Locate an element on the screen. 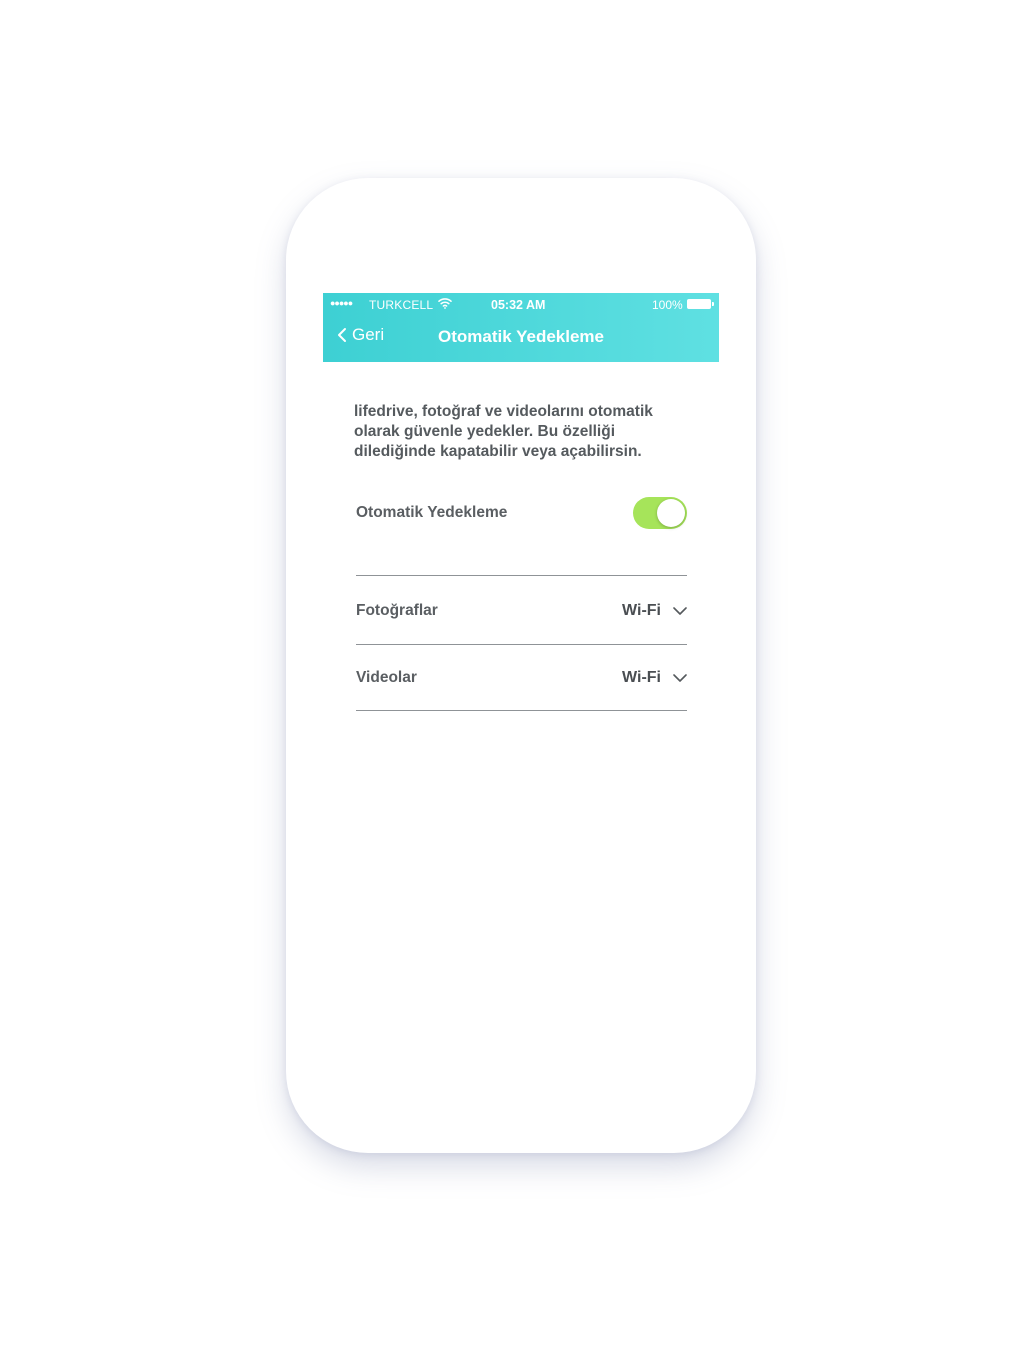 The width and height of the screenshot is (1024, 1366). carrier-name: TURKCELL is located at coordinates (401, 305).